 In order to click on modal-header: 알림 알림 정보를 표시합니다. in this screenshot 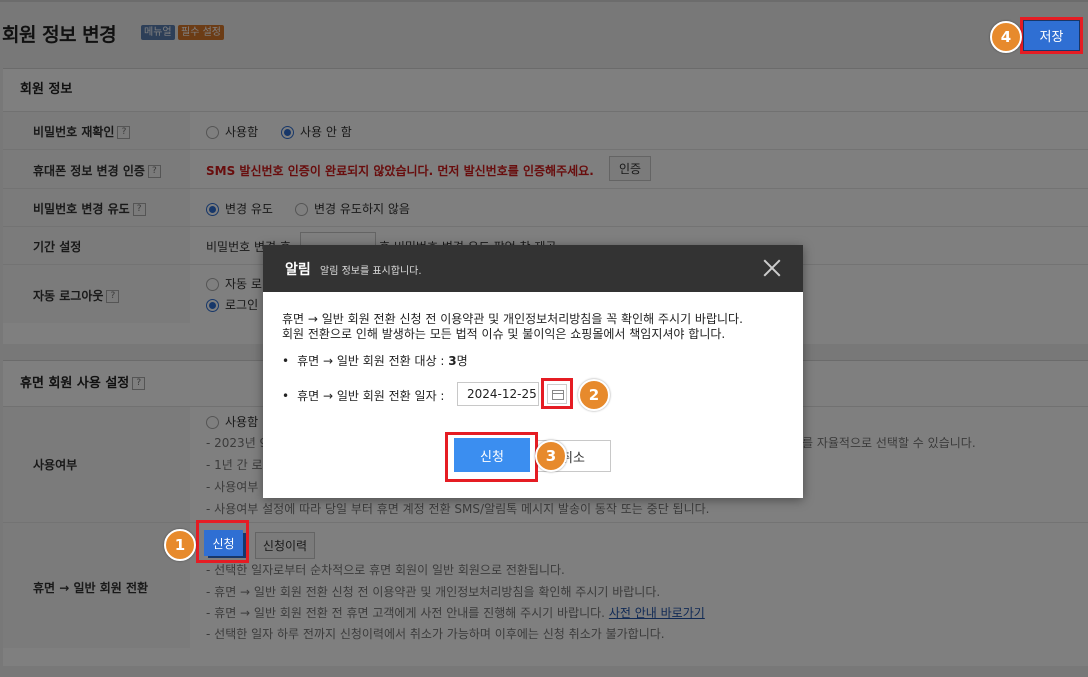, I will do `click(533, 268)`.